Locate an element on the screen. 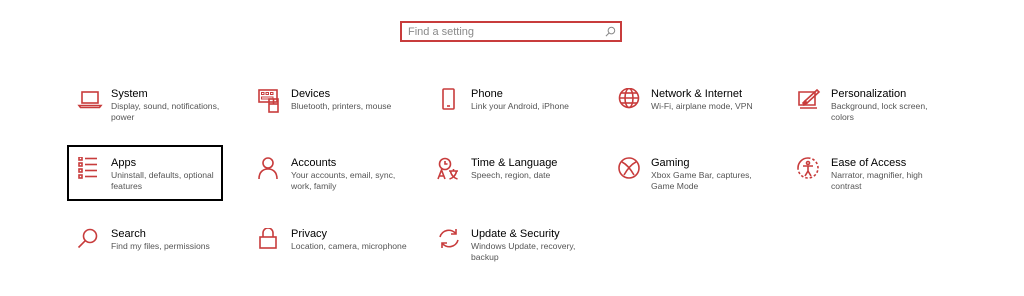 This screenshot has width=1024, height=296. tile-title: System is located at coordinates (129, 94).